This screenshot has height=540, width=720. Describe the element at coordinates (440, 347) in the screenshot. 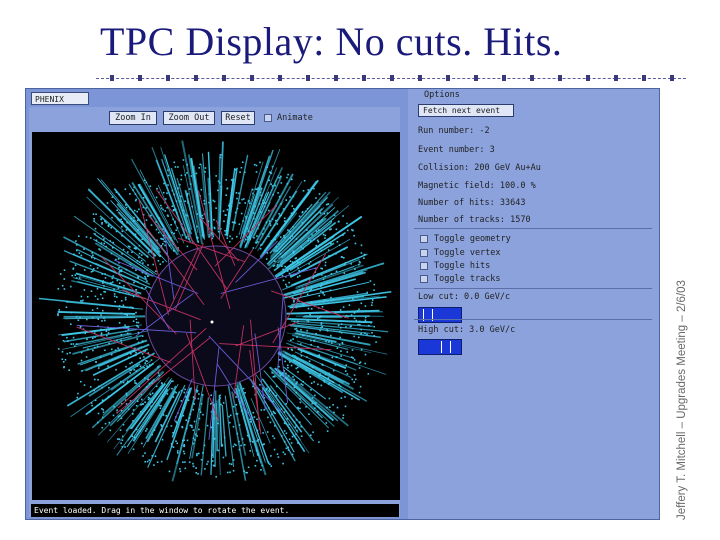

I see `high-cut-slider` at that location.